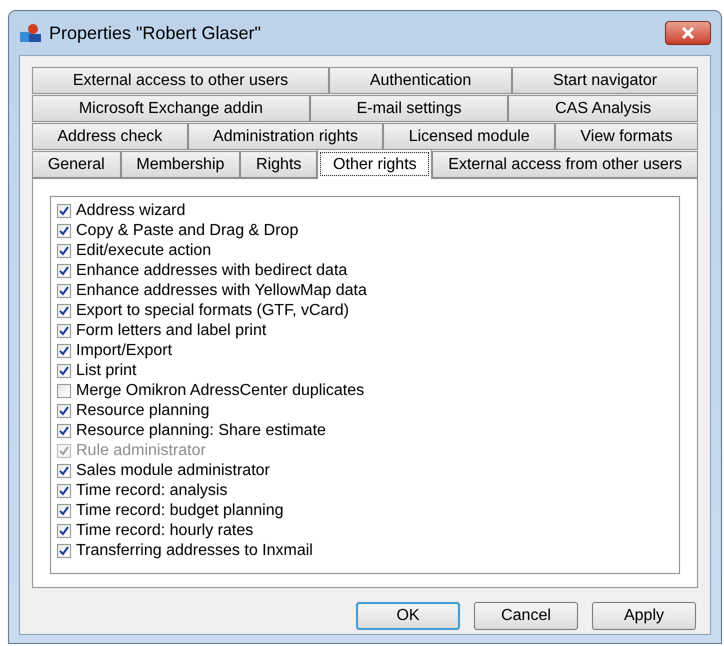 This screenshot has width=724, height=646. I want to click on checkbox-label: Sales module administrator, so click(173, 471).